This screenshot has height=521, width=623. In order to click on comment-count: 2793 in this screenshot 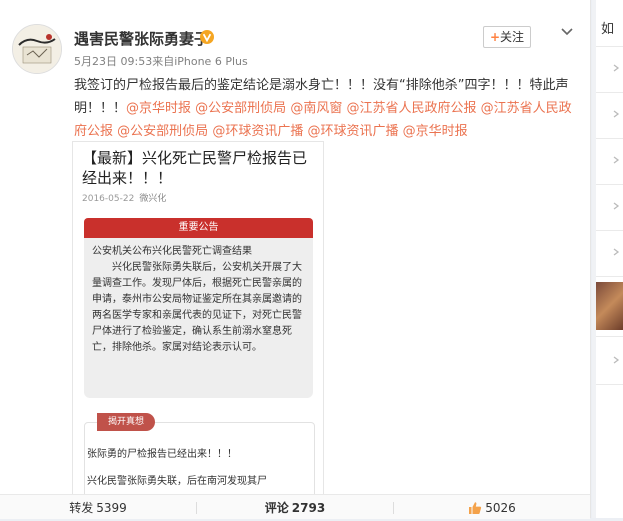, I will do `click(308, 508)`.